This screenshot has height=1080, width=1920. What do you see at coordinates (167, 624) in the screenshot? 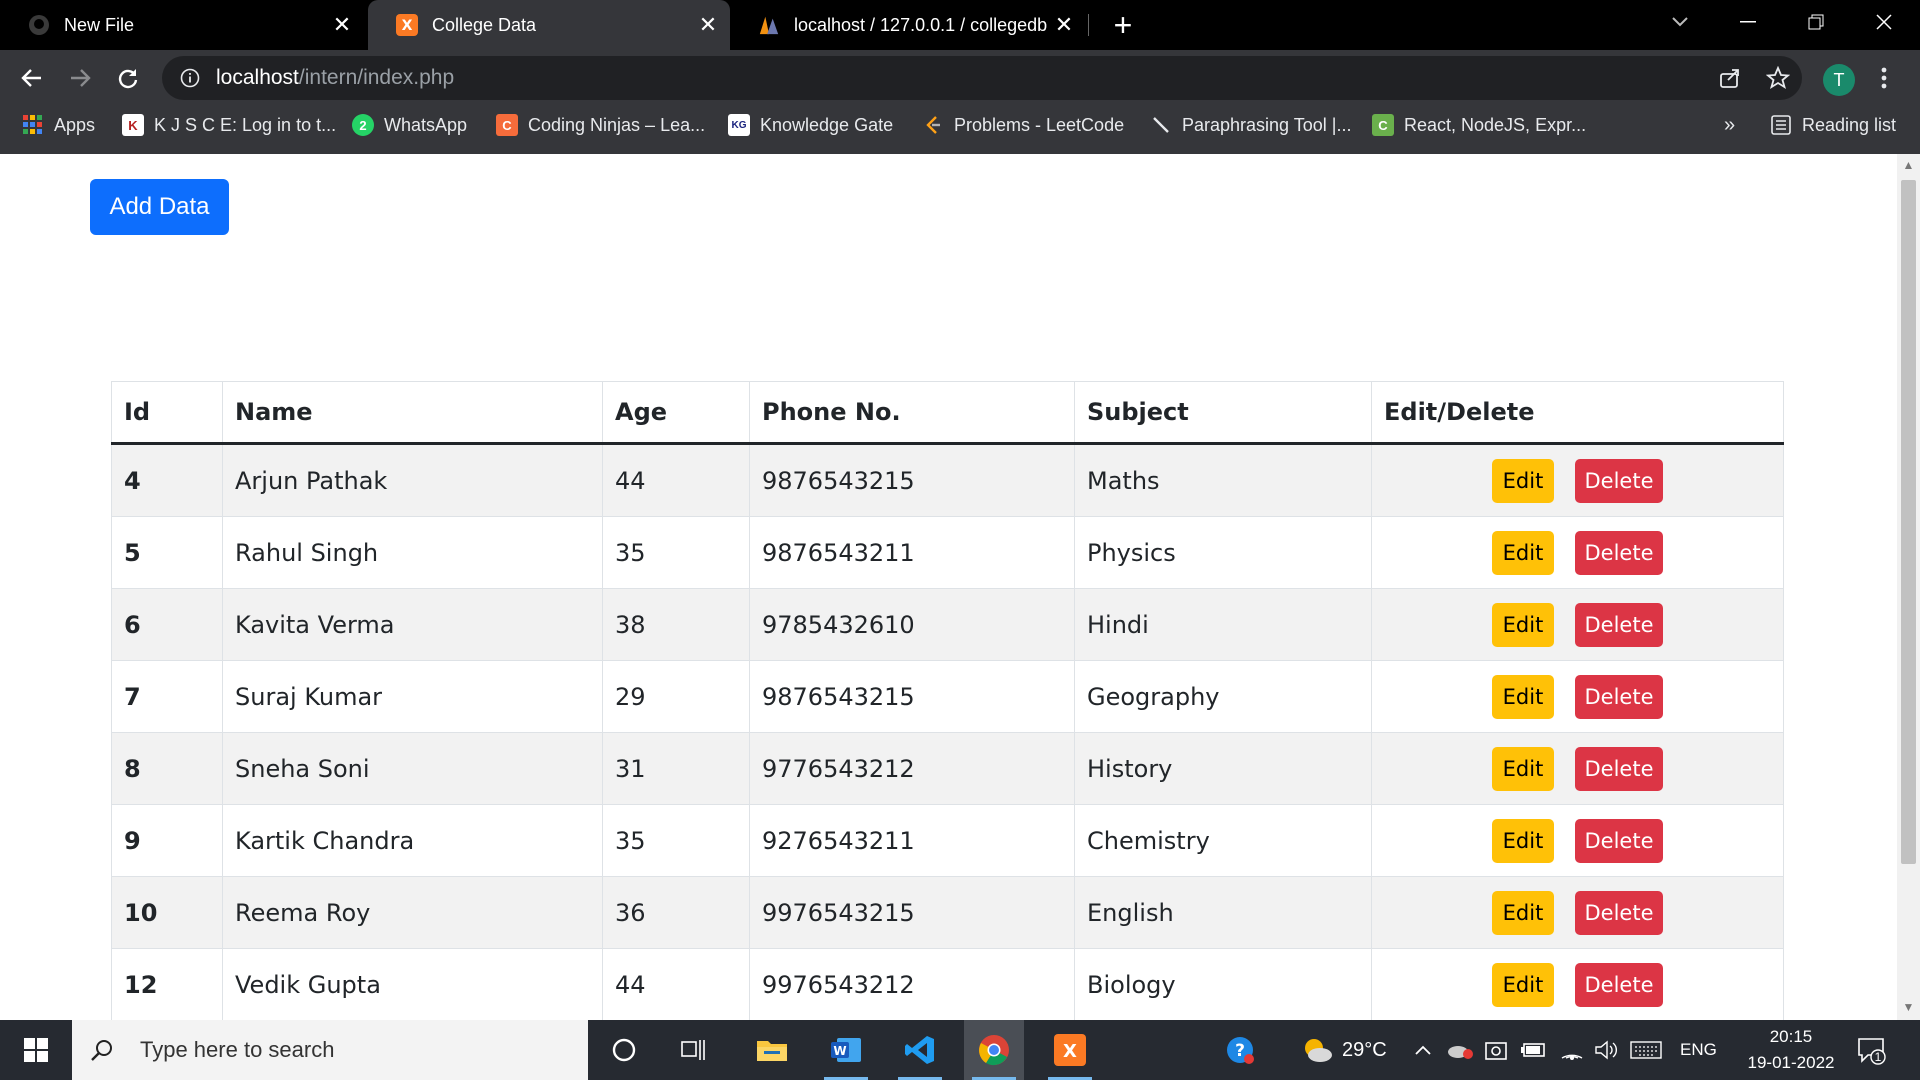
I see `cell-id: 6` at bounding box center [167, 624].